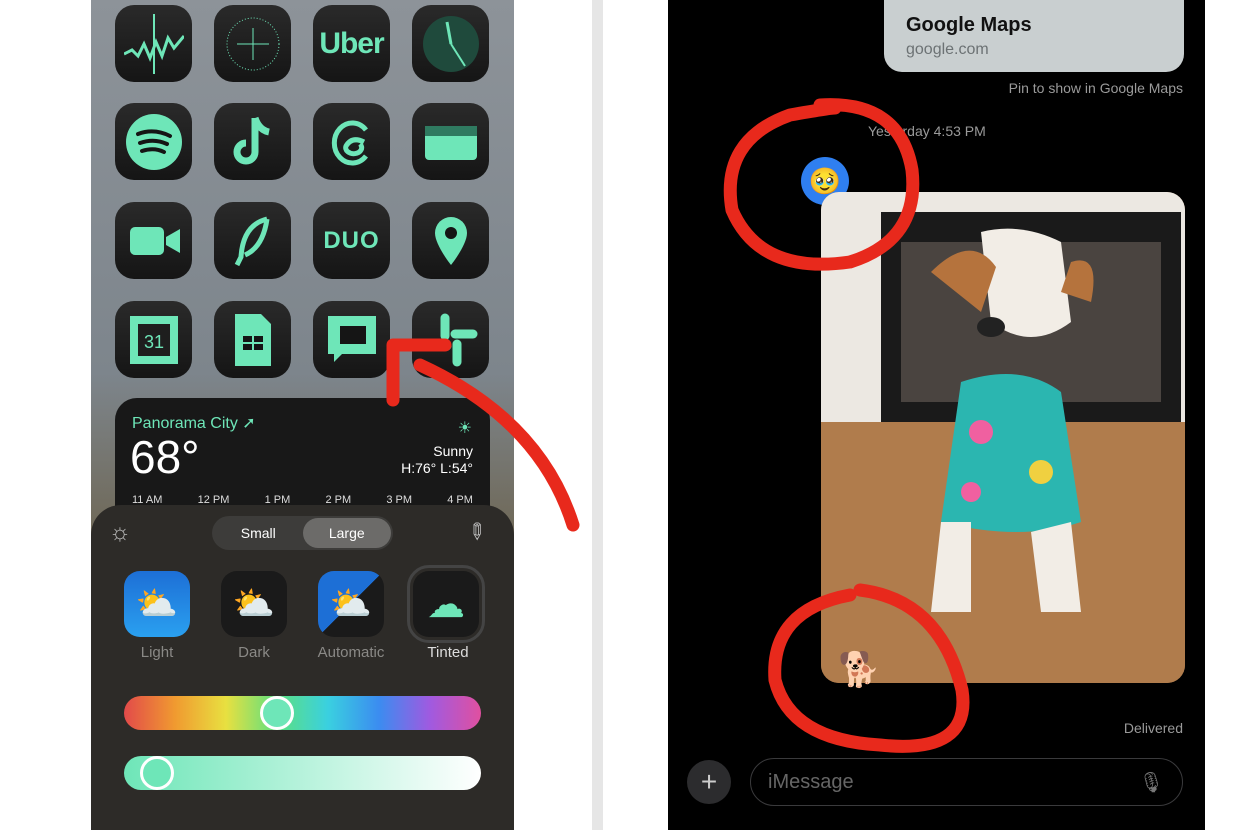 The image size is (1250, 830). What do you see at coordinates (258, 533) in the screenshot?
I see `size-option-small: Small` at bounding box center [258, 533].